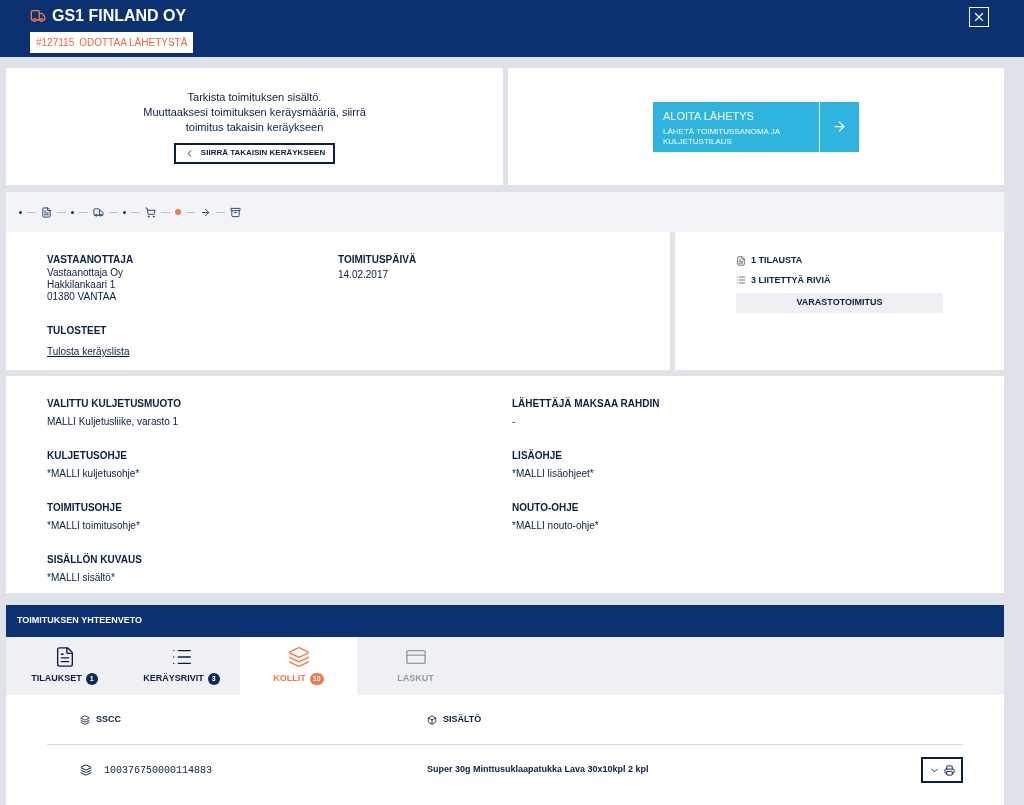 This screenshot has height=805, width=1024. I want to click on review-text: Tarkista toimituksen sisältö. Muuttaaksesi toimituksen keräysmääriä, siirrä toimitus takaisin keräykseen, so click(254, 112).